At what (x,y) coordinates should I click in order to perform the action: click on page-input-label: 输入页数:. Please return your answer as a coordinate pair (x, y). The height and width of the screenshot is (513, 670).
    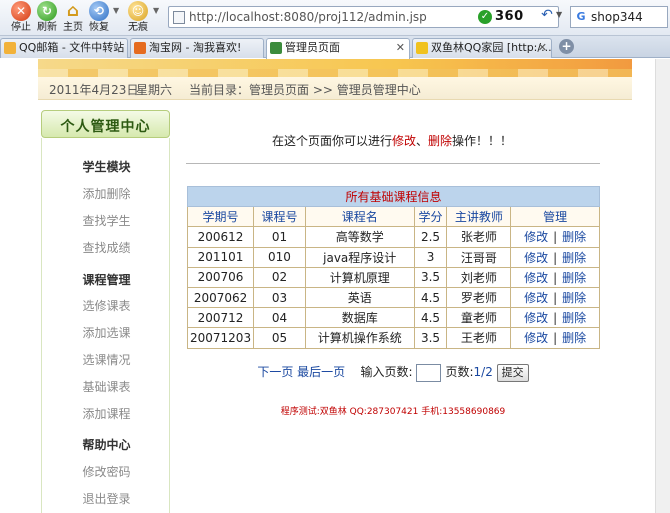
    Looking at the image, I should click on (386, 372).